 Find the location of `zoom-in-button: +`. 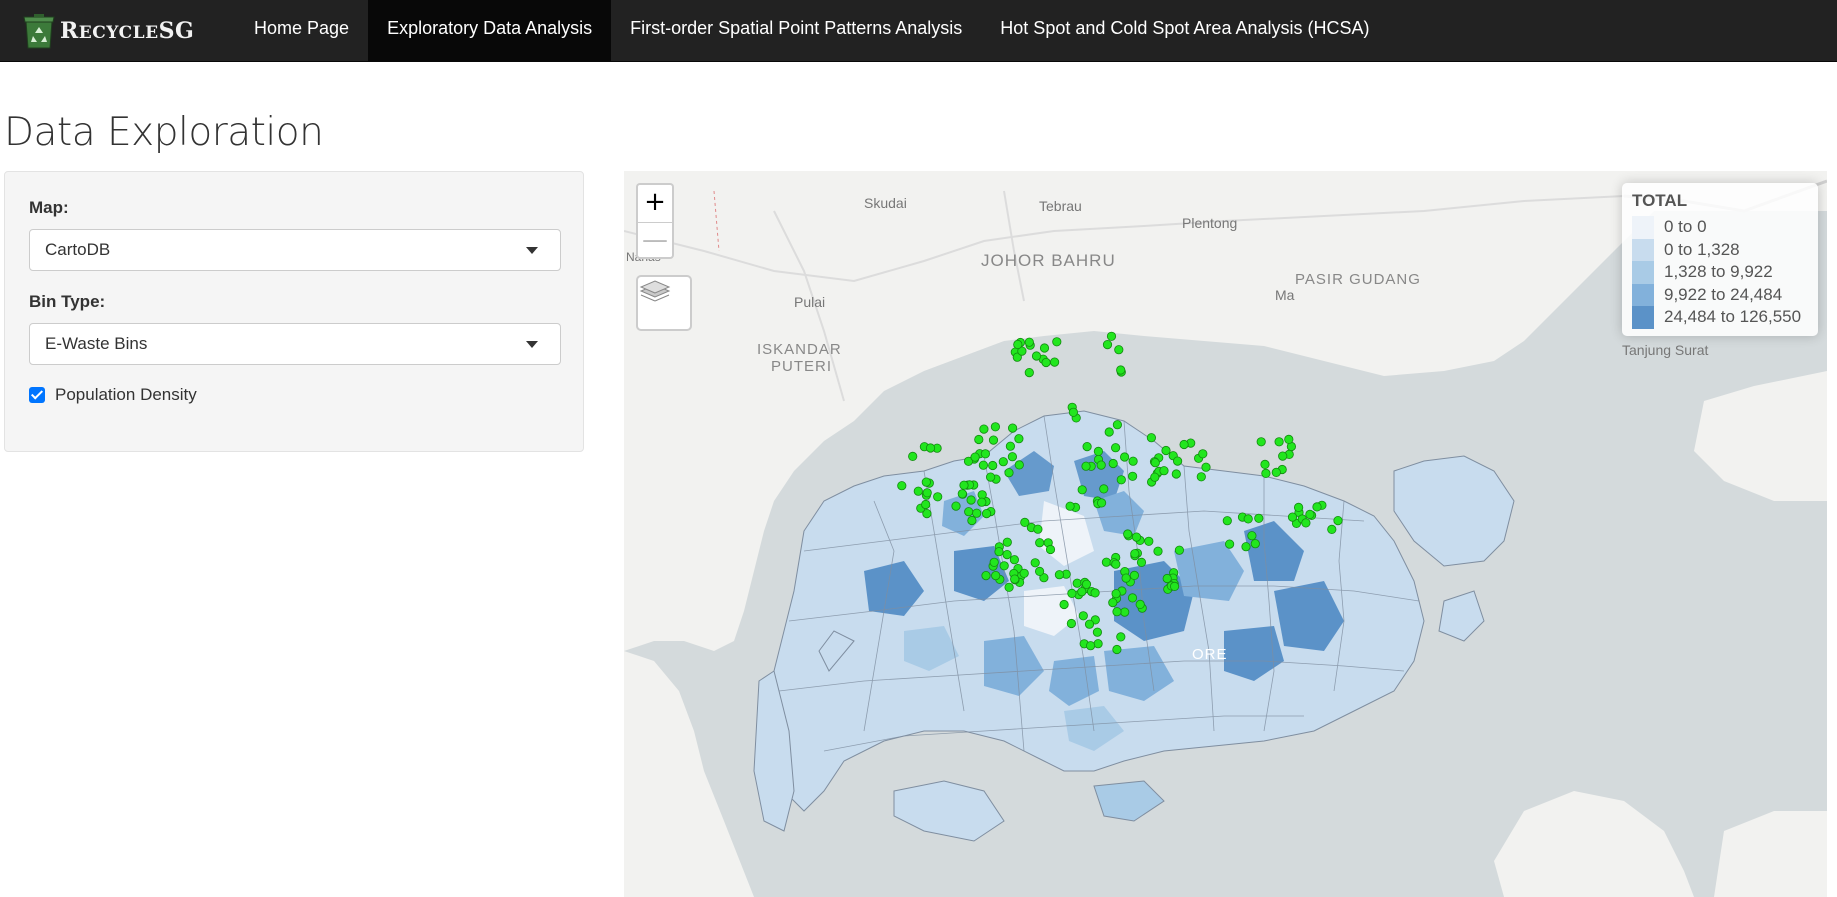

zoom-in-button: + is located at coordinates (655, 203).